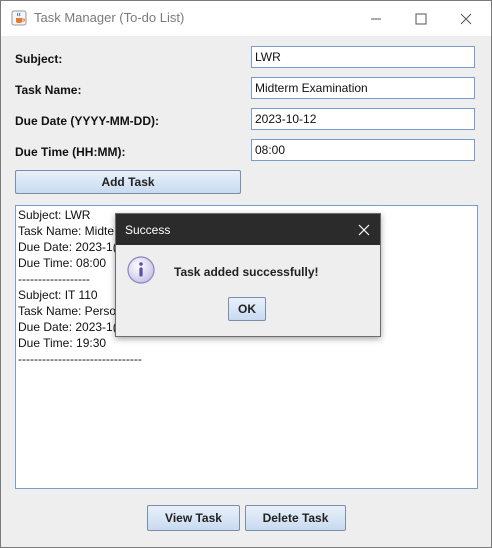 The width and height of the screenshot is (492, 548). I want to click on minimize-button, so click(376, 18).